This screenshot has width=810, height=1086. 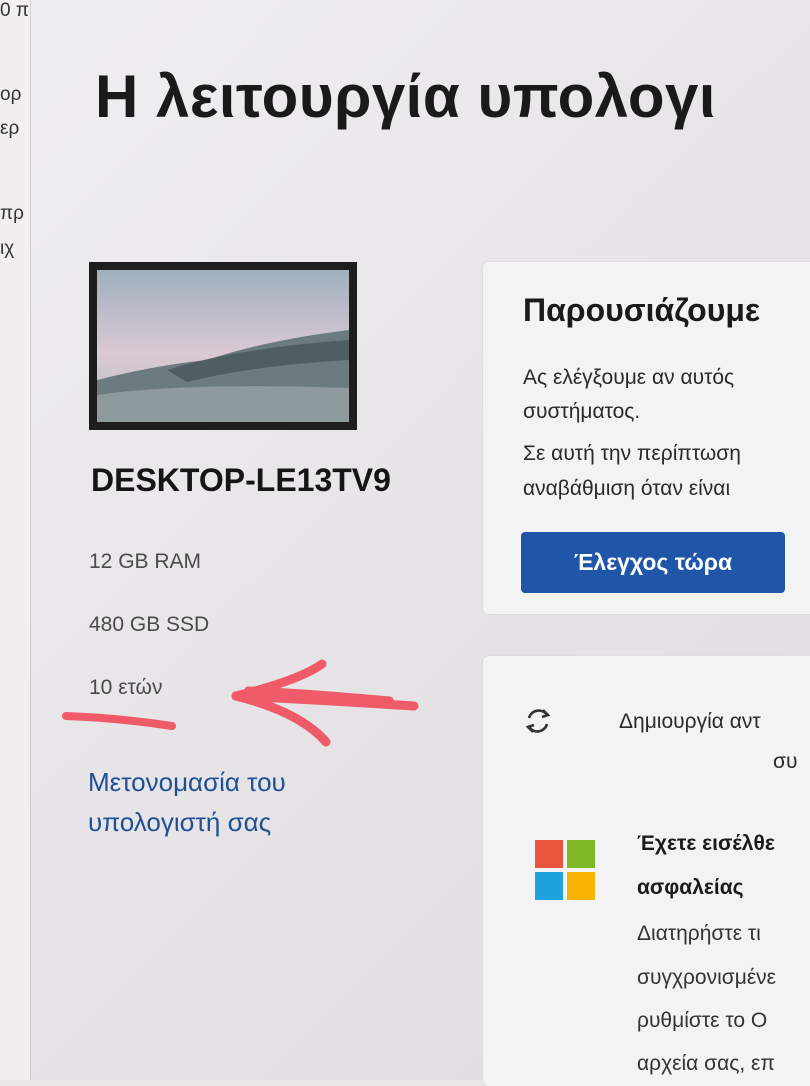 I want to click on wallpaper-image, so click(x=223, y=346).